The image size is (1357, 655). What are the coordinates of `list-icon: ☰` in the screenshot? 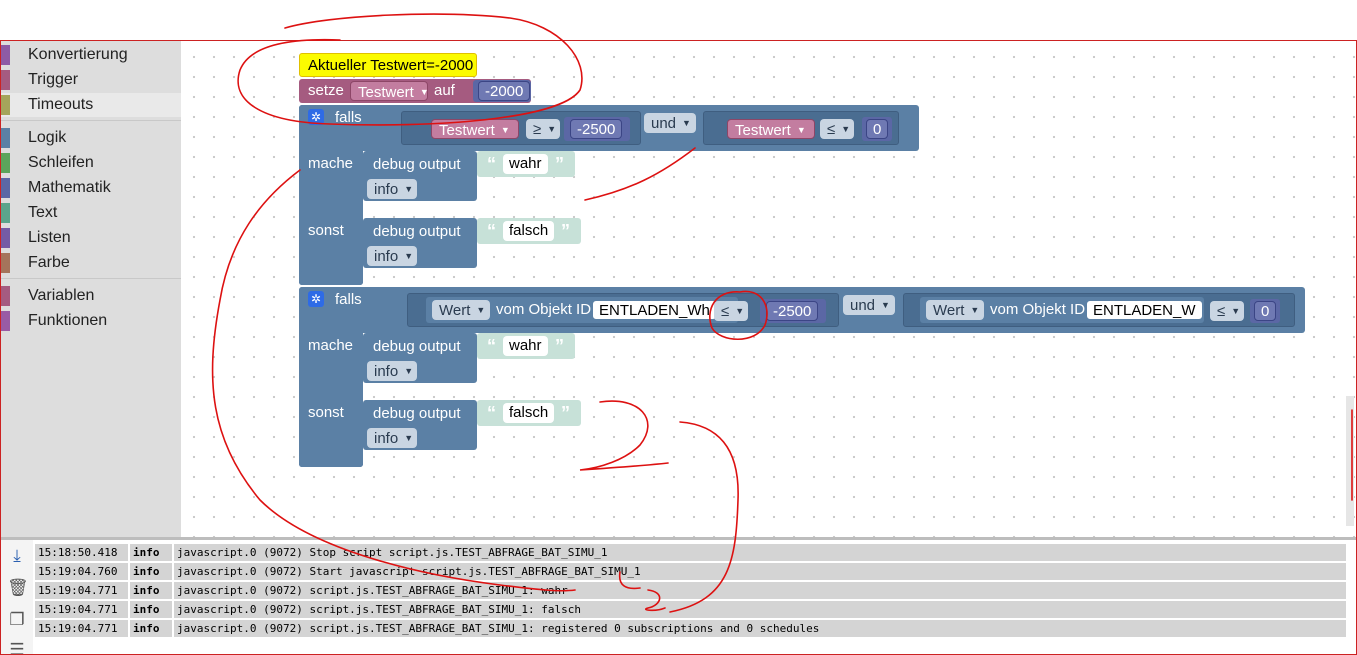 It's located at (17, 647).